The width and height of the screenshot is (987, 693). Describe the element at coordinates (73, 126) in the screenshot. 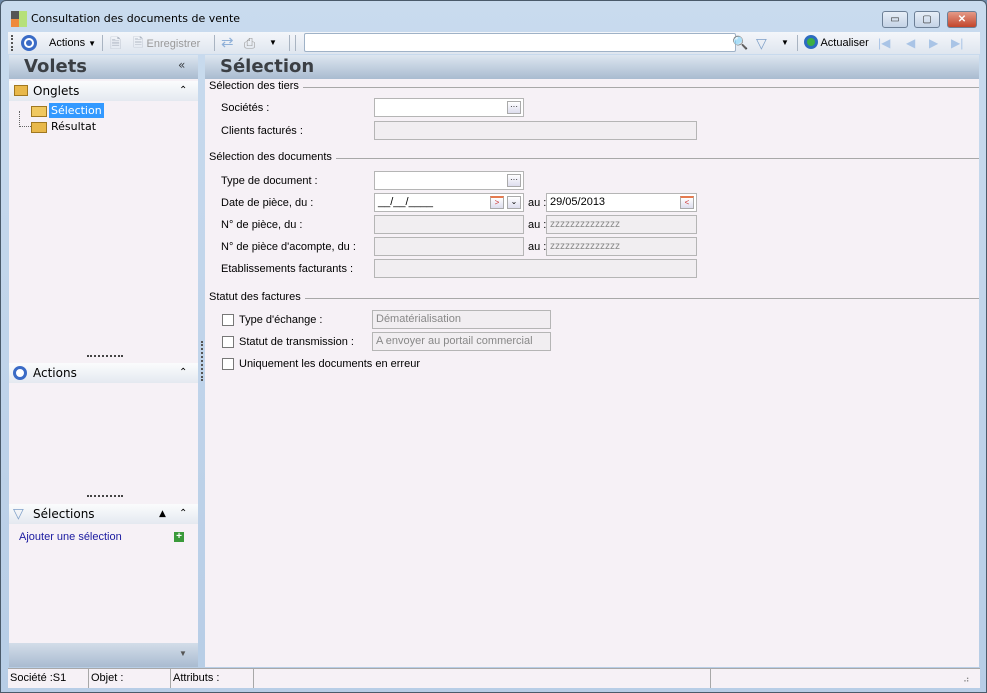

I see `tree-item-resultat: Résultat` at that location.